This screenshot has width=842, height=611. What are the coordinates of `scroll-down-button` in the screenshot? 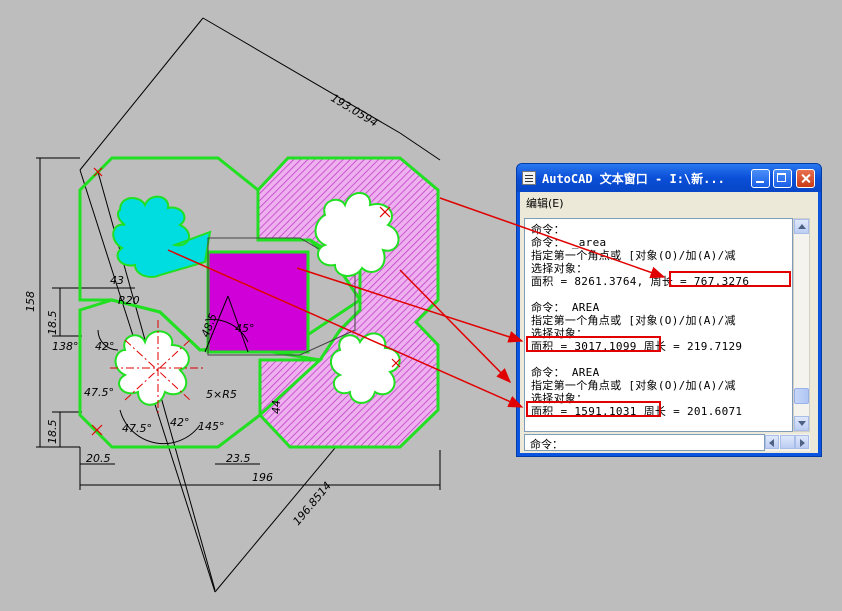 It's located at (801, 423).